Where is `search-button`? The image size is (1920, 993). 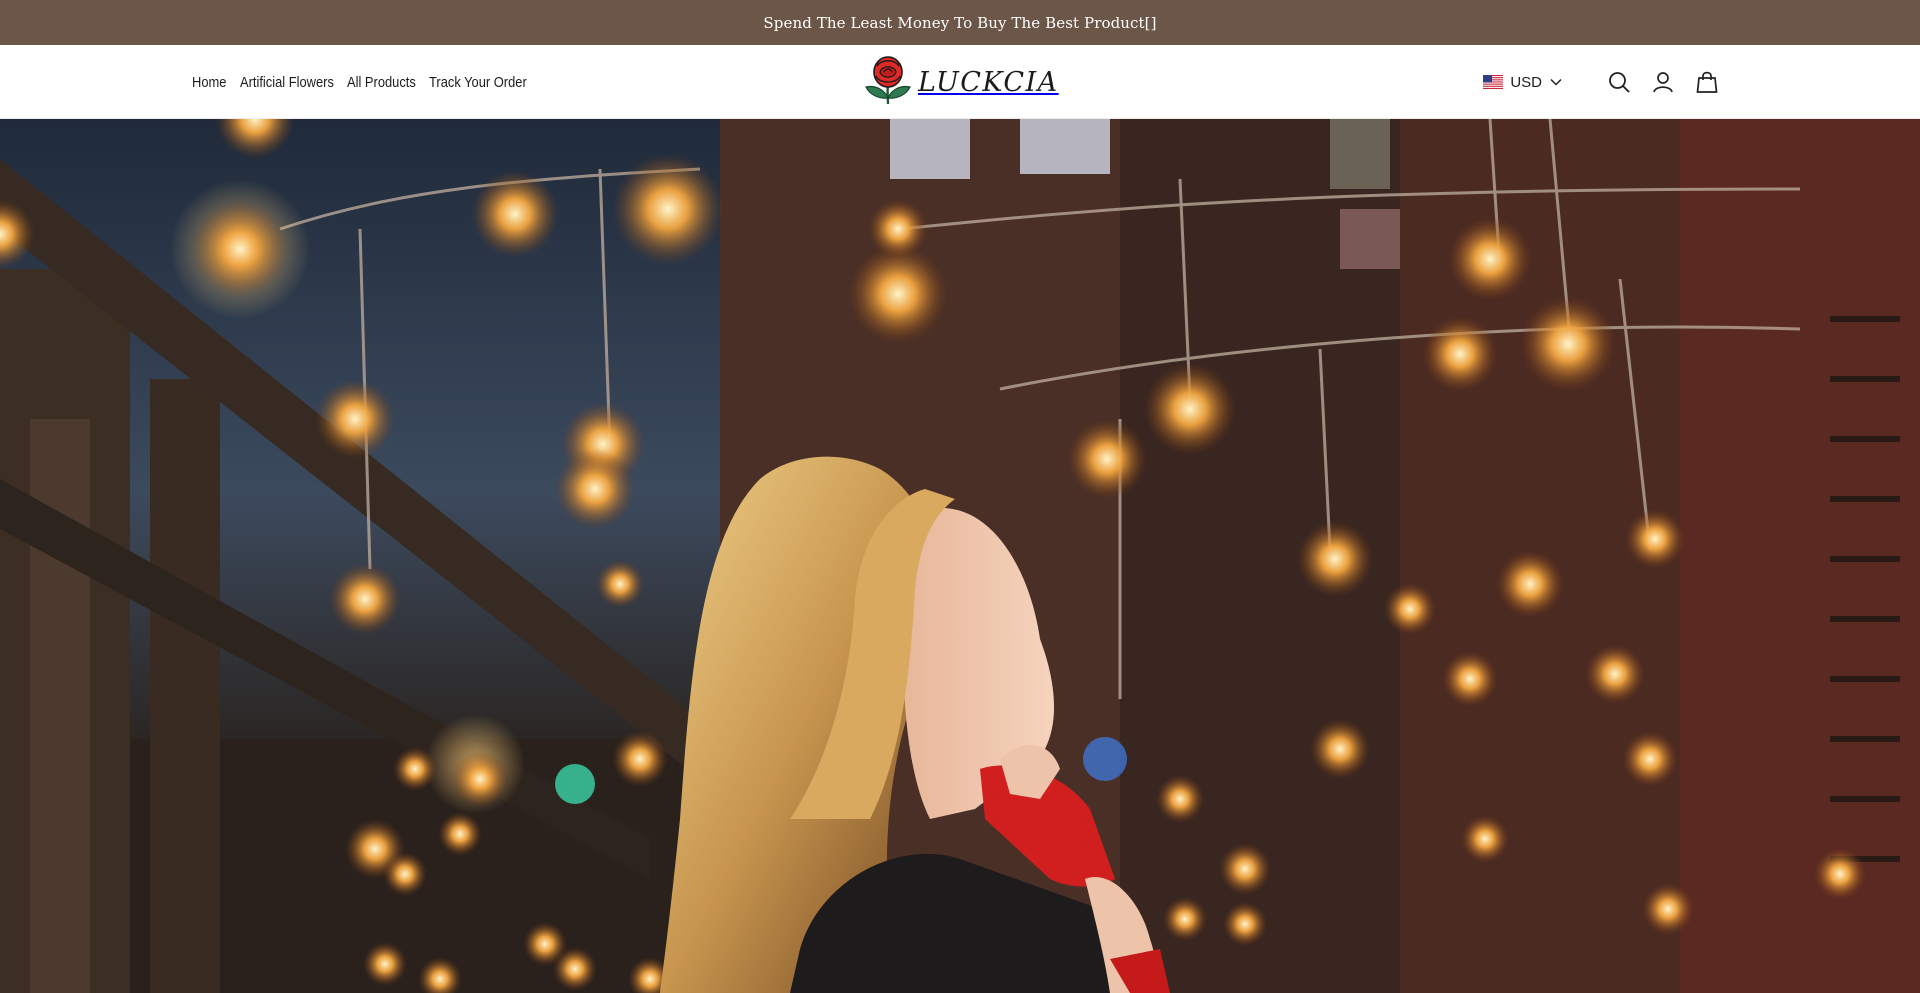
search-button is located at coordinates (1619, 82).